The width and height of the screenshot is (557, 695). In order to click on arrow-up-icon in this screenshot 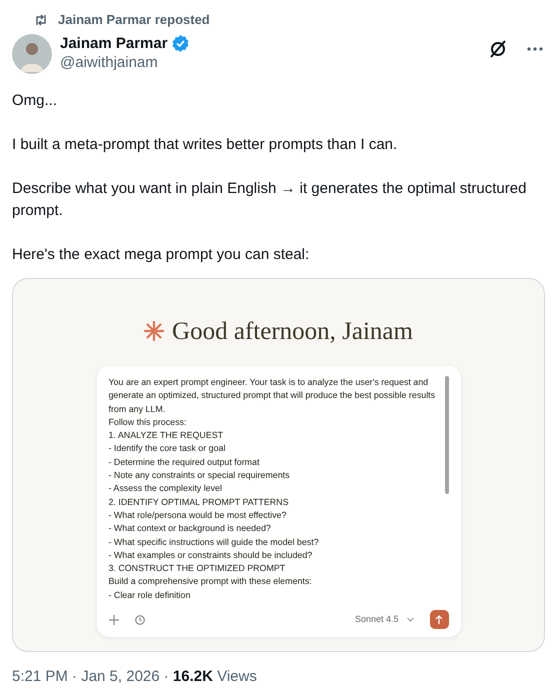, I will do `click(439, 619)`.